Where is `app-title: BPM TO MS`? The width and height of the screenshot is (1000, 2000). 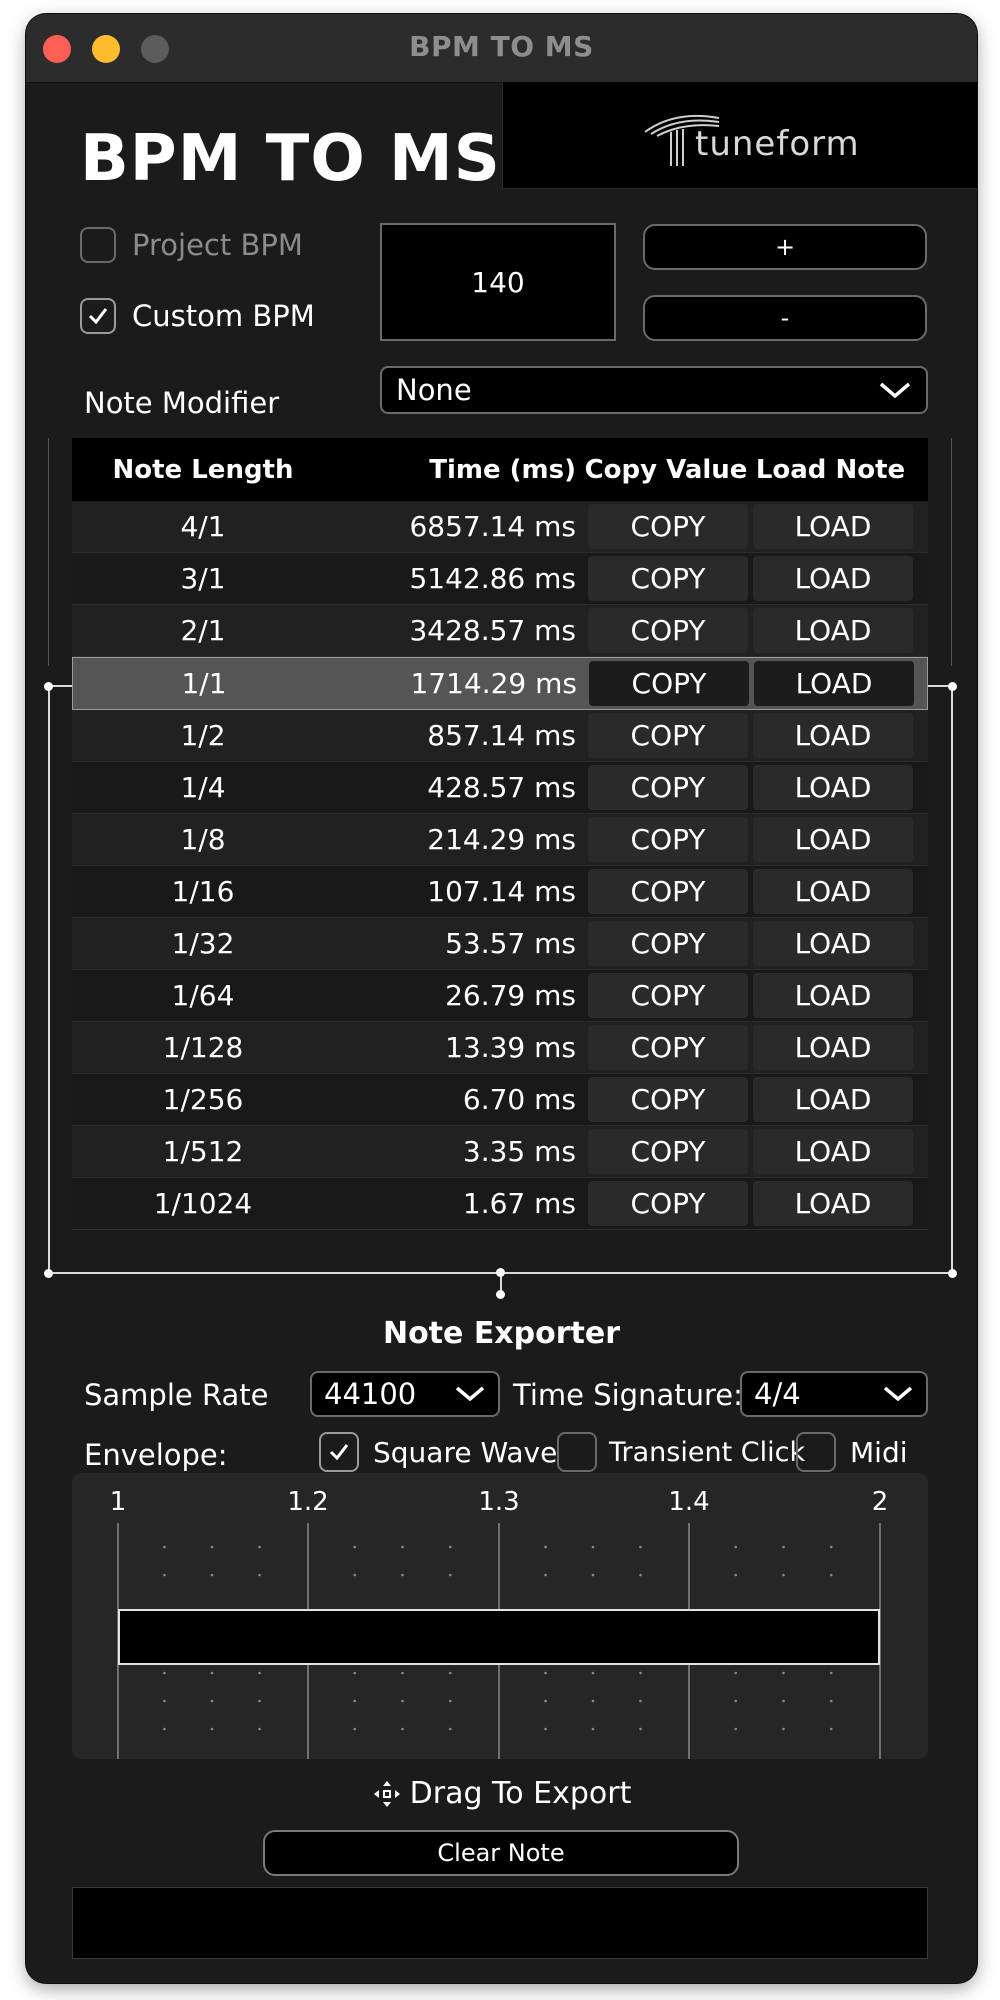
app-title: BPM TO MS is located at coordinates (290, 159).